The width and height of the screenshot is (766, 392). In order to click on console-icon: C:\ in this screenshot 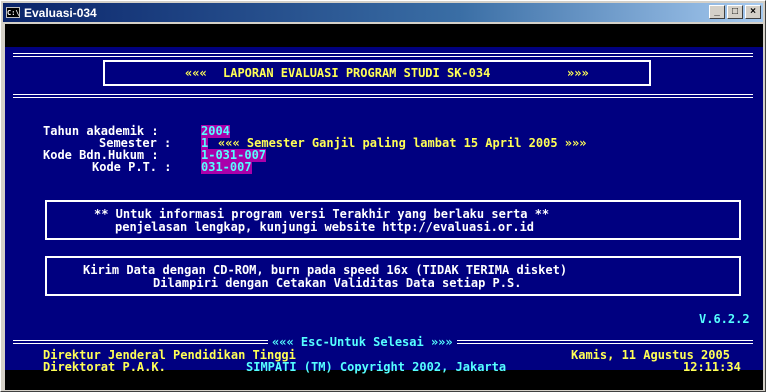, I will do `click(13, 12)`.